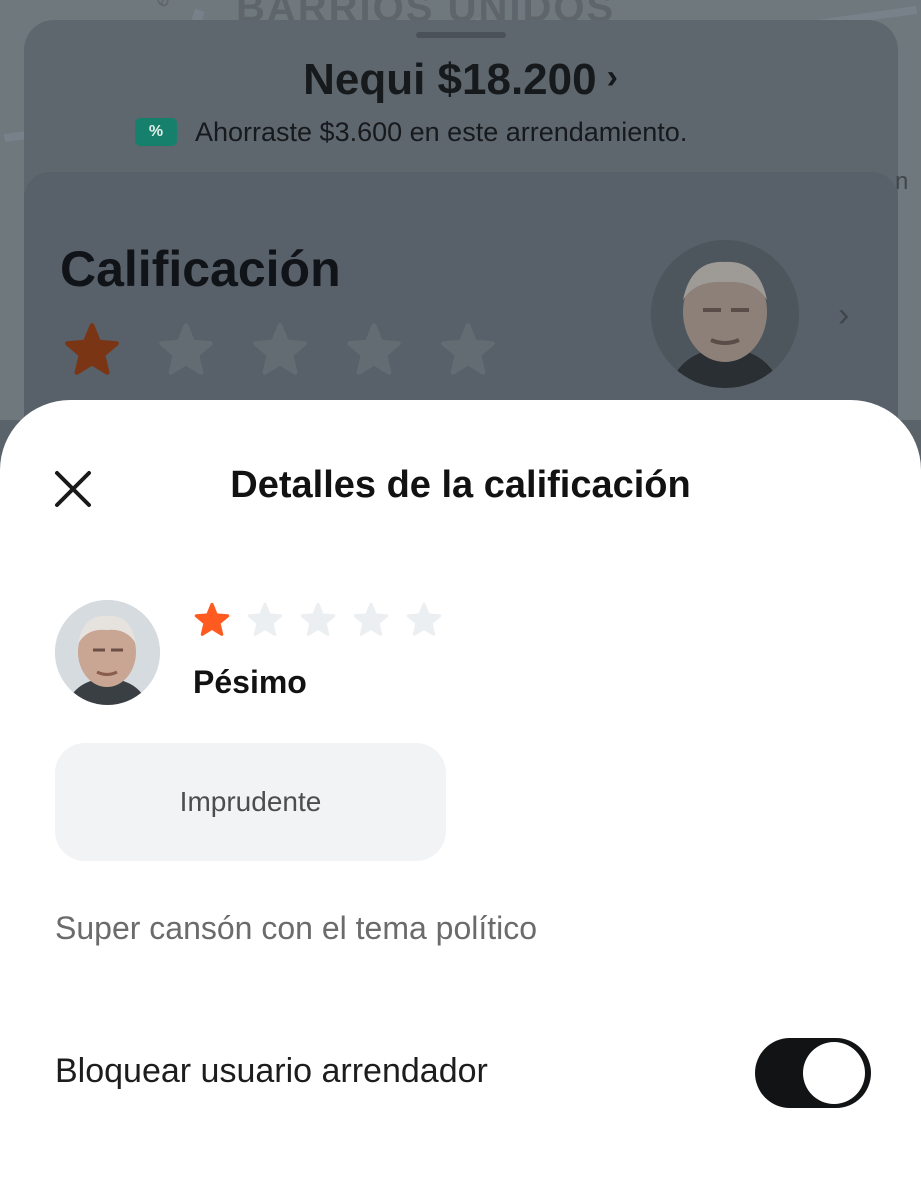 The width and height of the screenshot is (921, 1200). What do you see at coordinates (271, 1071) in the screenshot?
I see `block-user-label: Bloquear usuario arrendador` at bounding box center [271, 1071].